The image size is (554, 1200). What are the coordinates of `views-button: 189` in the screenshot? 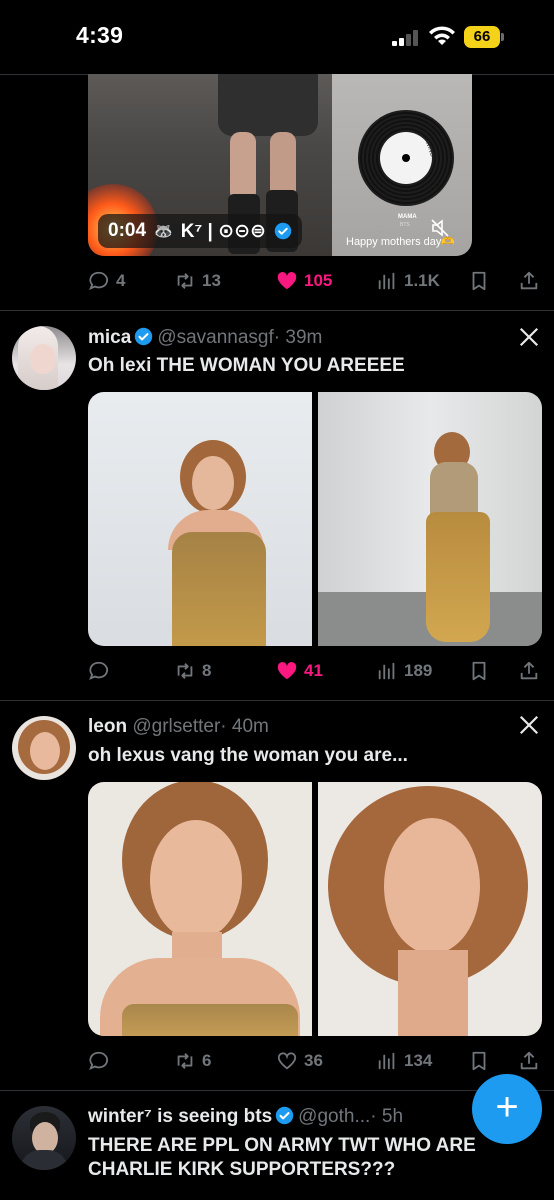 It's located at (404, 671).